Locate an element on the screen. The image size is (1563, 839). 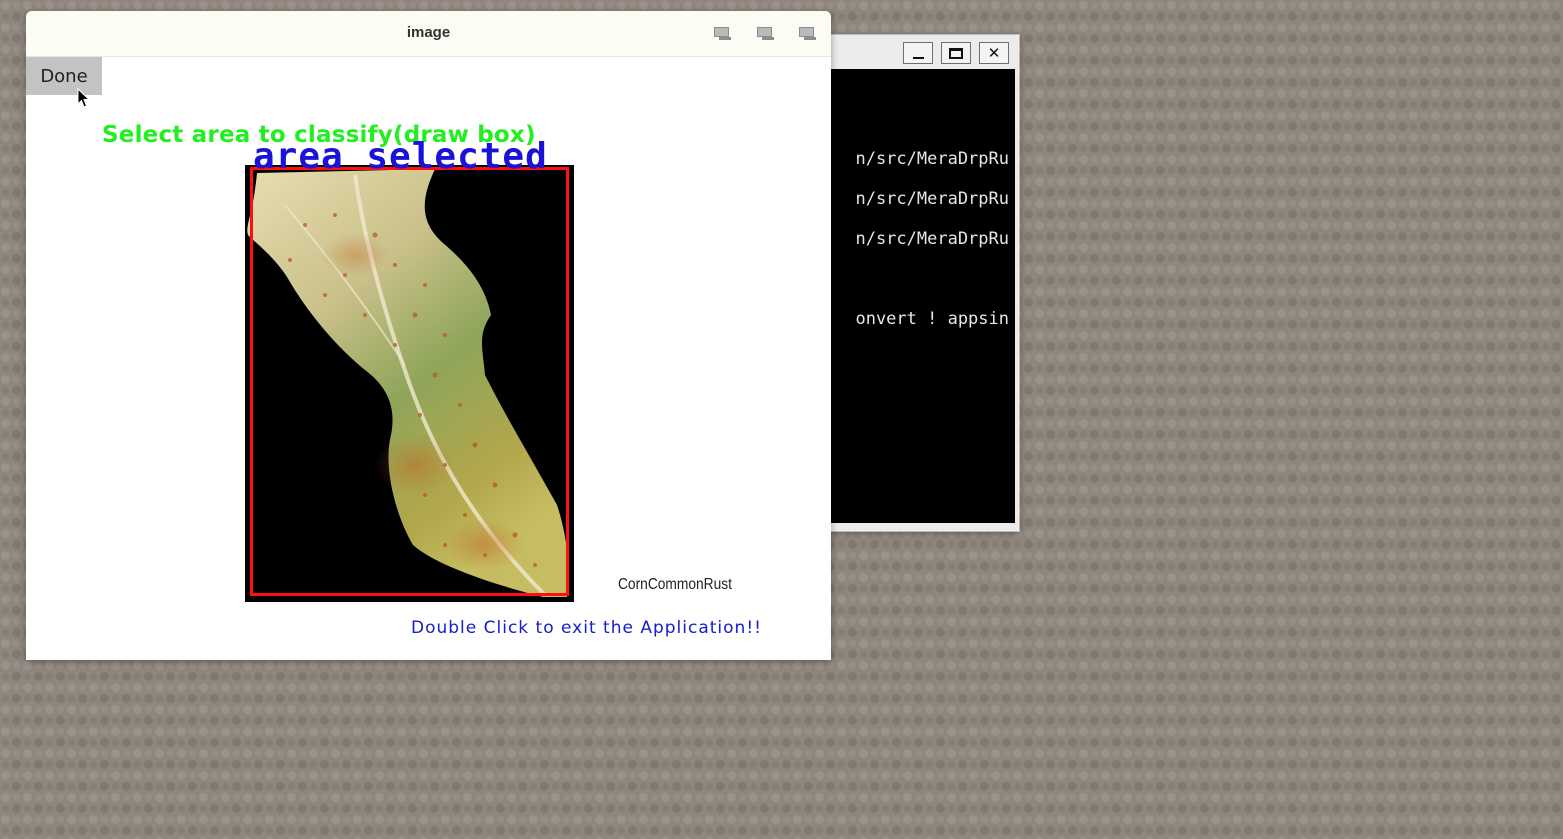
window-title: image is located at coordinates (428, 32).